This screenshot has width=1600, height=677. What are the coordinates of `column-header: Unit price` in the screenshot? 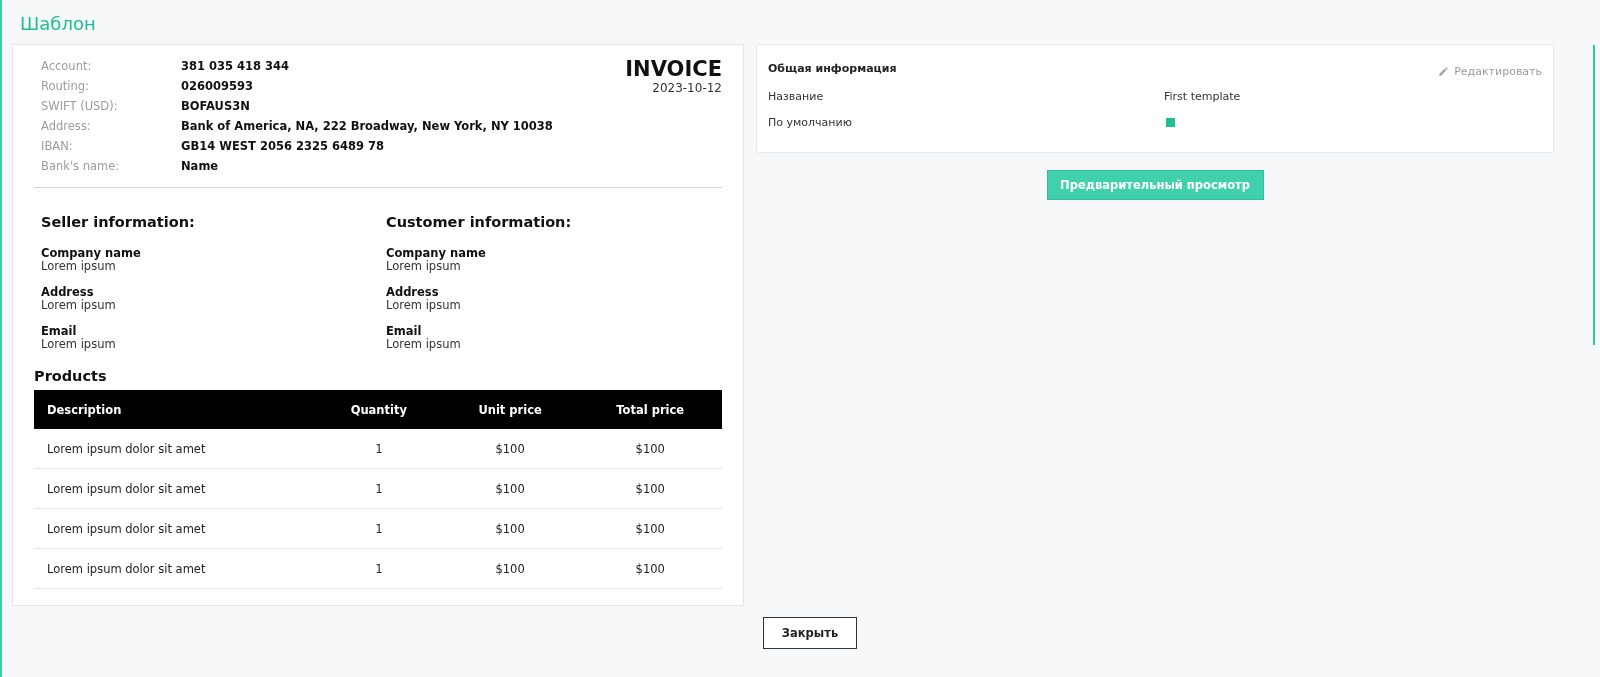 It's located at (510, 409).